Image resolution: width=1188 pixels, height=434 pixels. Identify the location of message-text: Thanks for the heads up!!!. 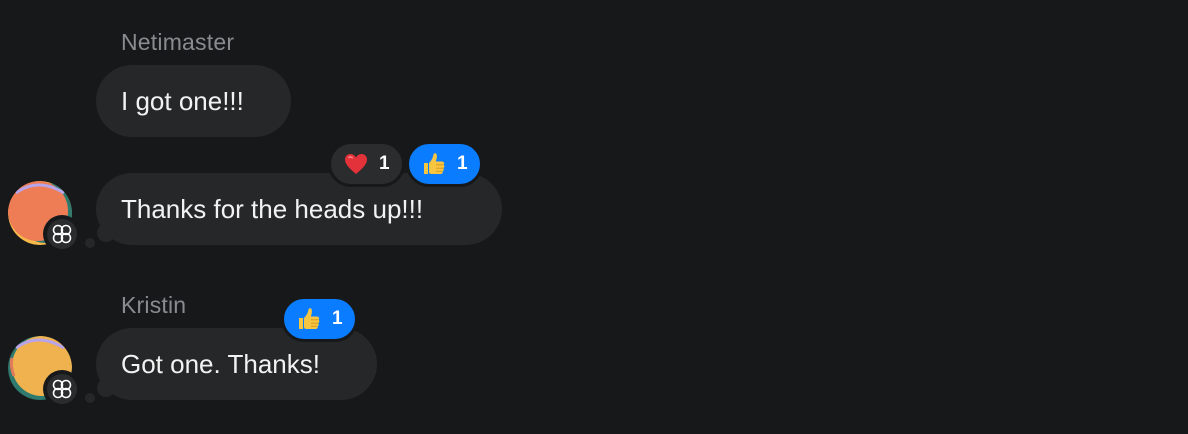
(272, 208).